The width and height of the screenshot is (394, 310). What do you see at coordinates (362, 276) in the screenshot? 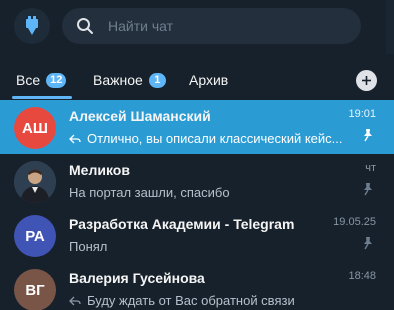
I see `chat-time: 18:48` at bounding box center [362, 276].